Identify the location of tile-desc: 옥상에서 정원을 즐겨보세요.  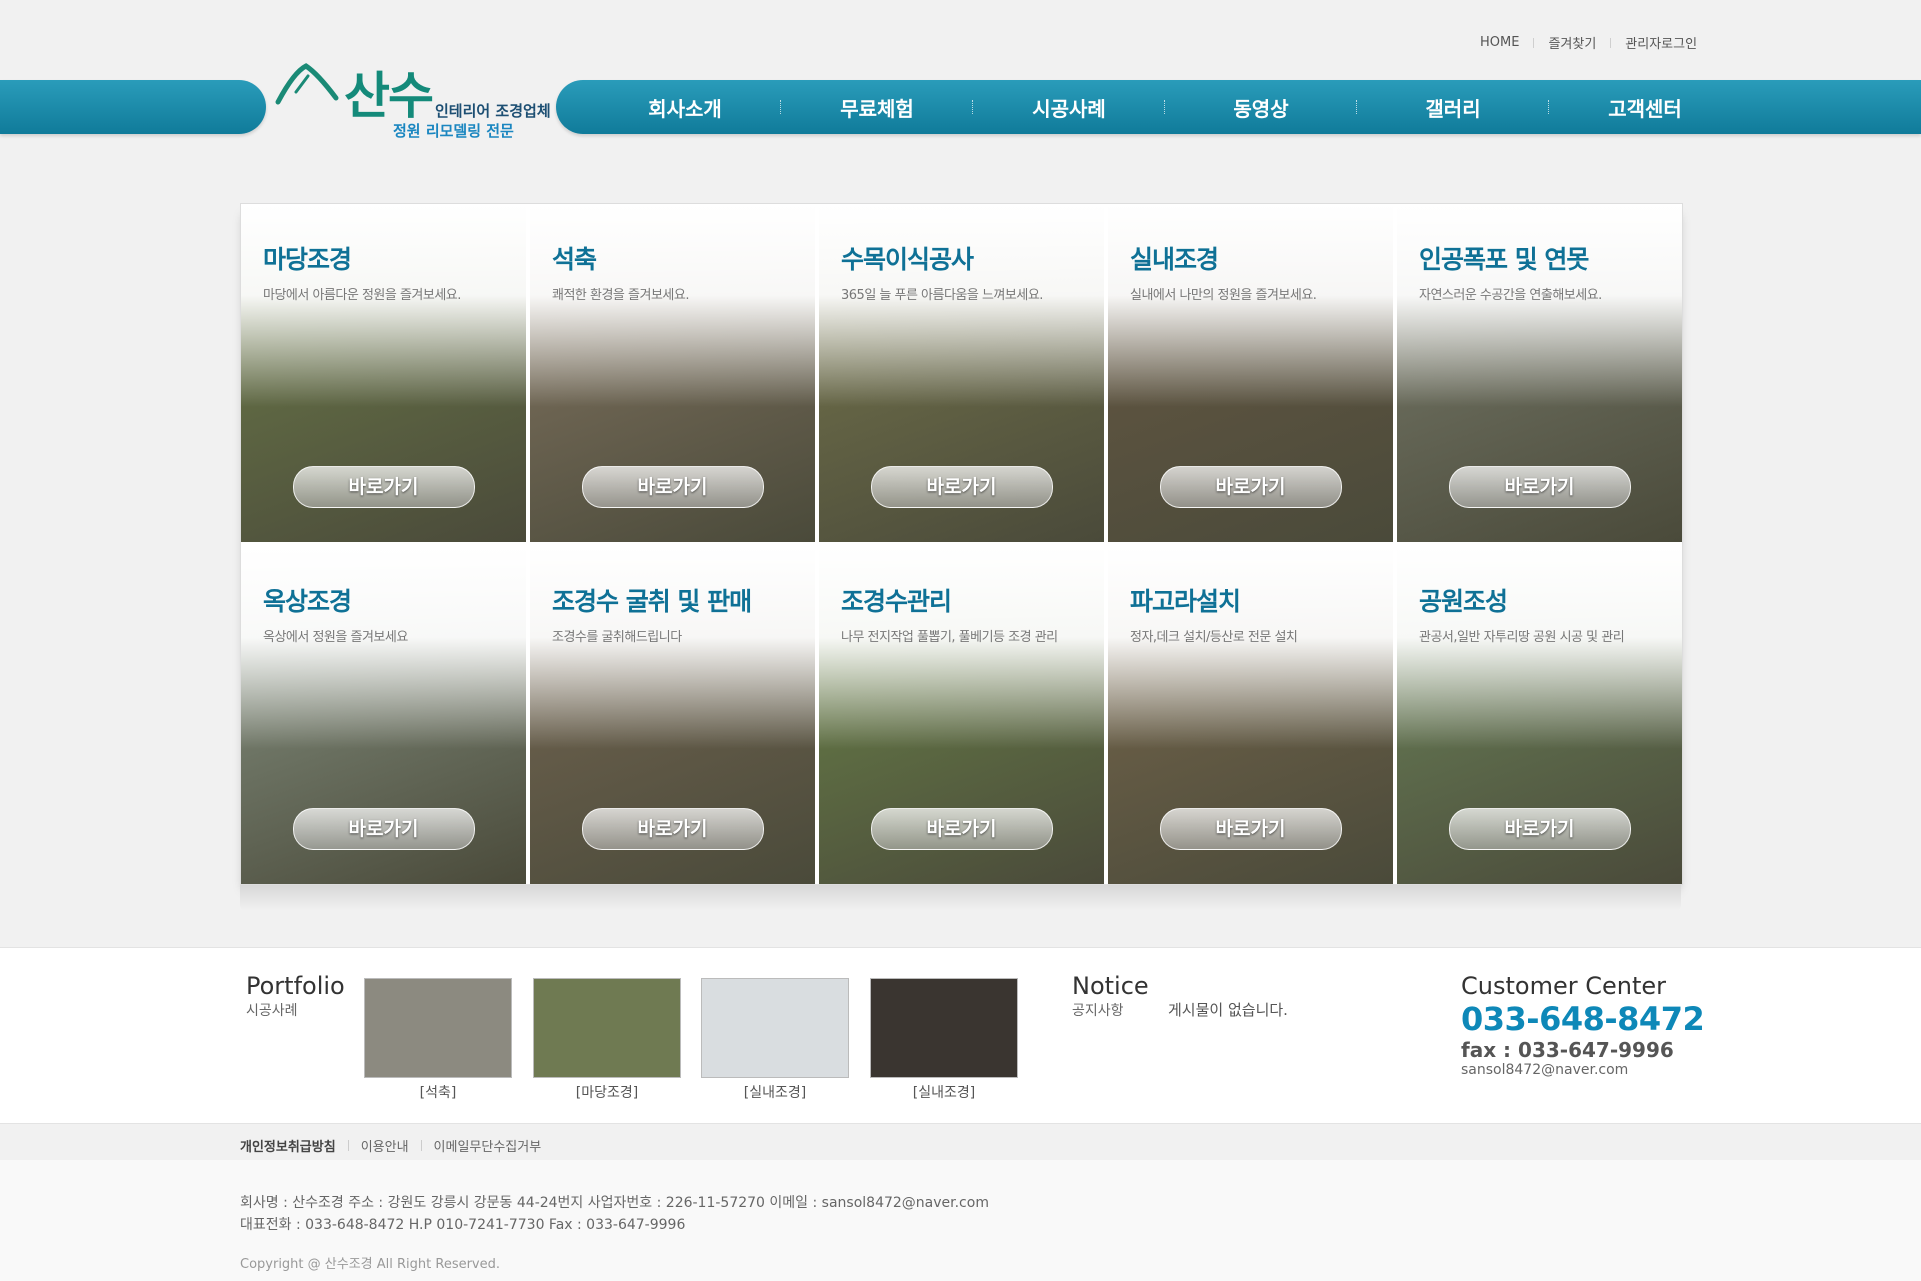
(335, 637).